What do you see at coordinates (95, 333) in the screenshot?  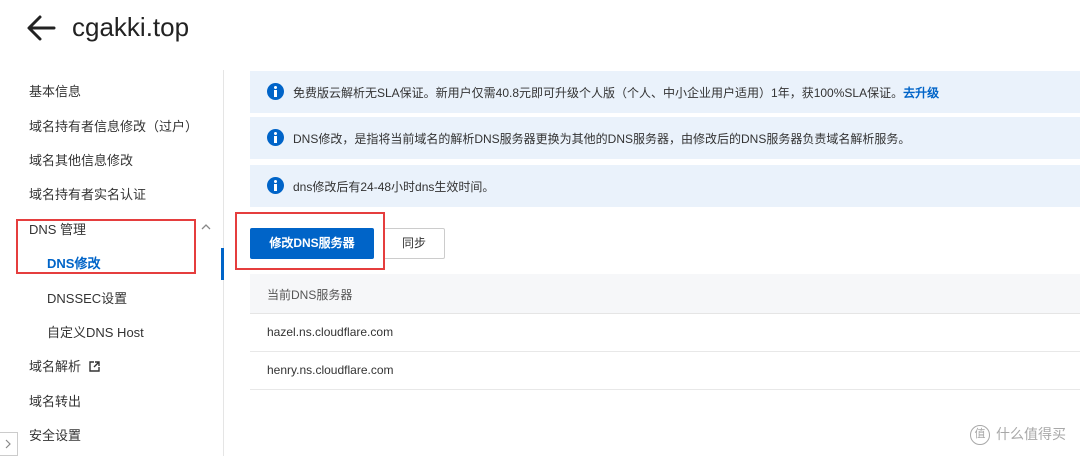 I see `sidebar-item-custom-dns-host: 自定义DNS Host` at bounding box center [95, 333].